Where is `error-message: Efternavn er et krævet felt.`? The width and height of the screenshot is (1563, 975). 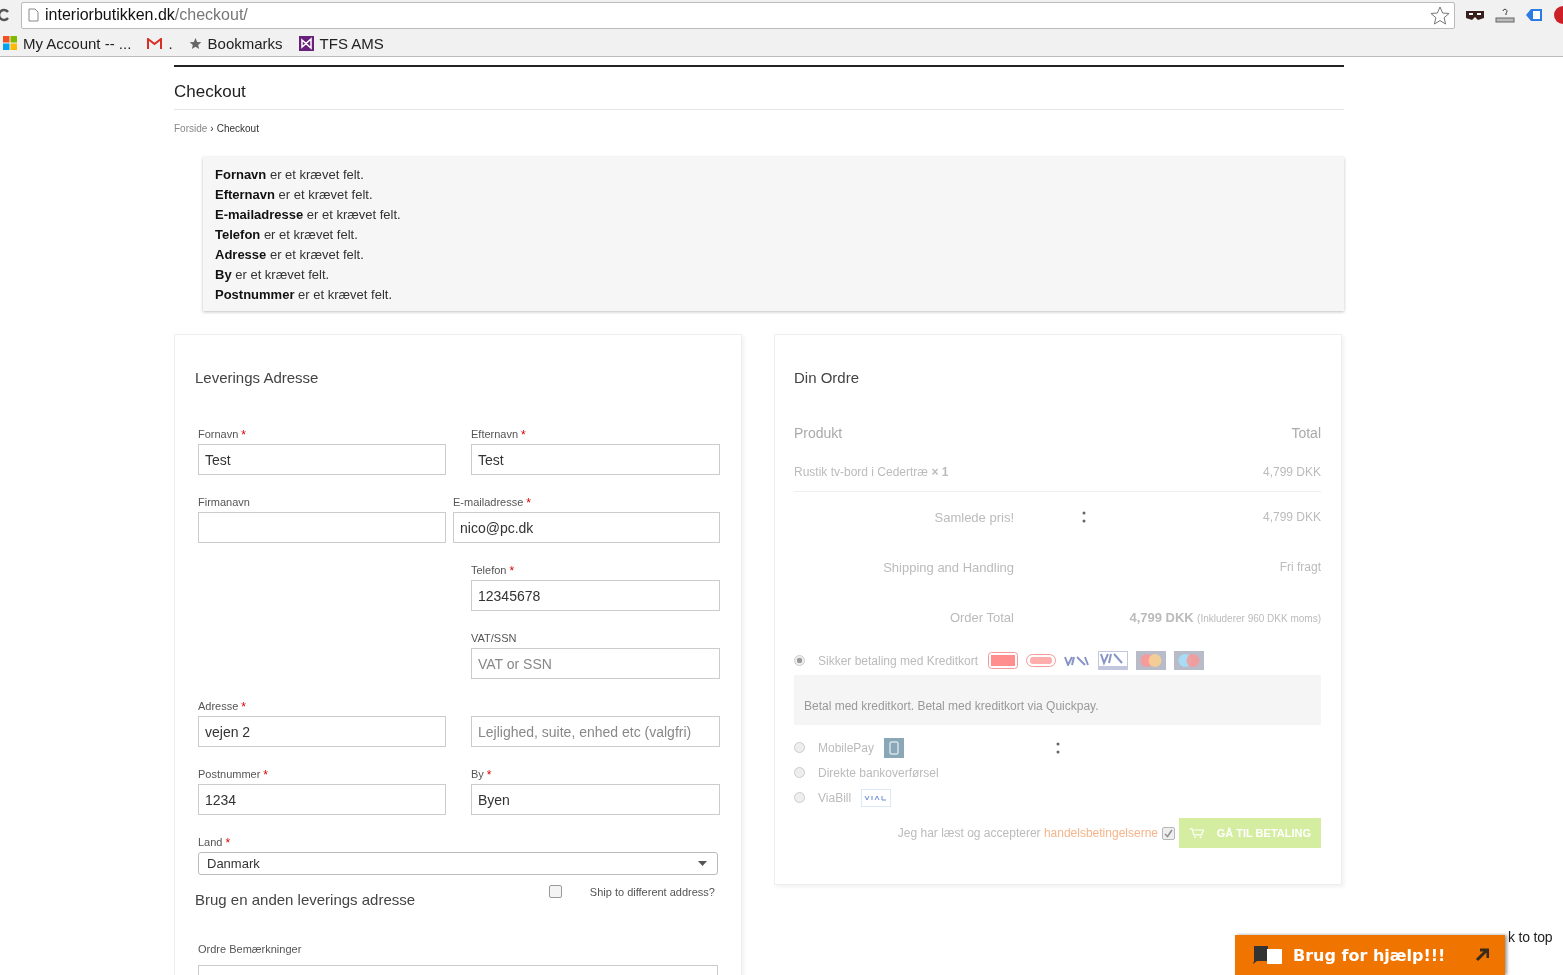 error-message: Efternavn er et krævet felt. is located at coordinates (294, 195).